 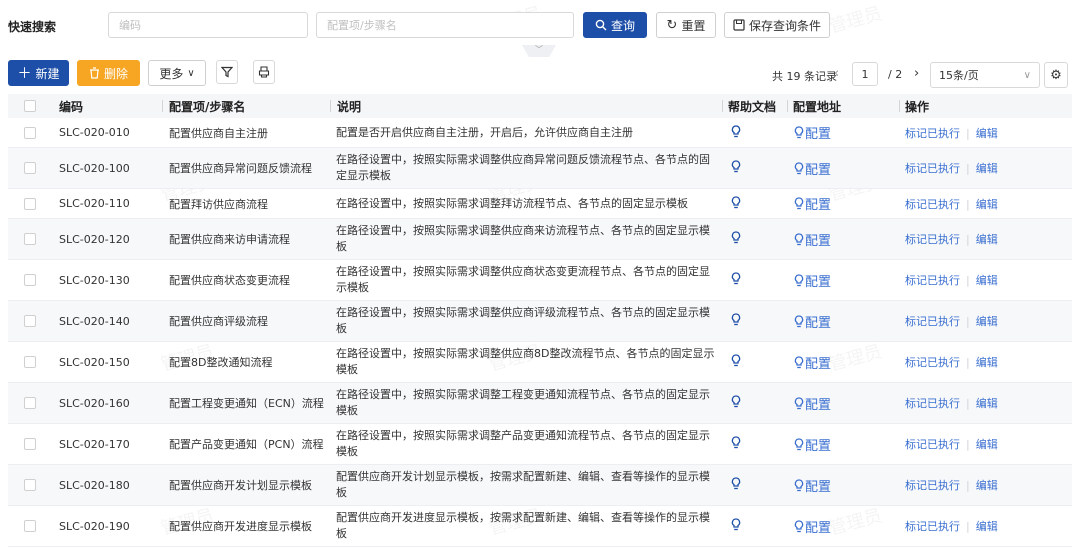 What do you see at coordinates (916, 73) in the screenshot?
I see `next-page-icon: ›` at bounding box center [916, 73].